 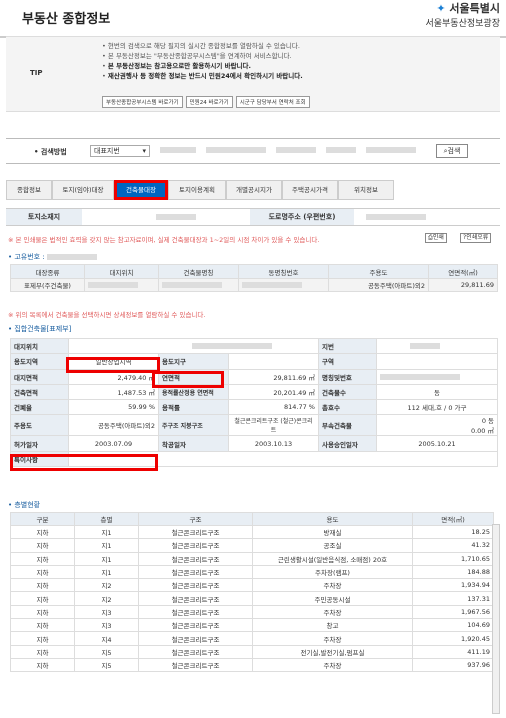 What do you see at coordinates (24, 505) in the screenshot?
I see `floor-section-title: • 층별현황` at bounding box center [24, 505].